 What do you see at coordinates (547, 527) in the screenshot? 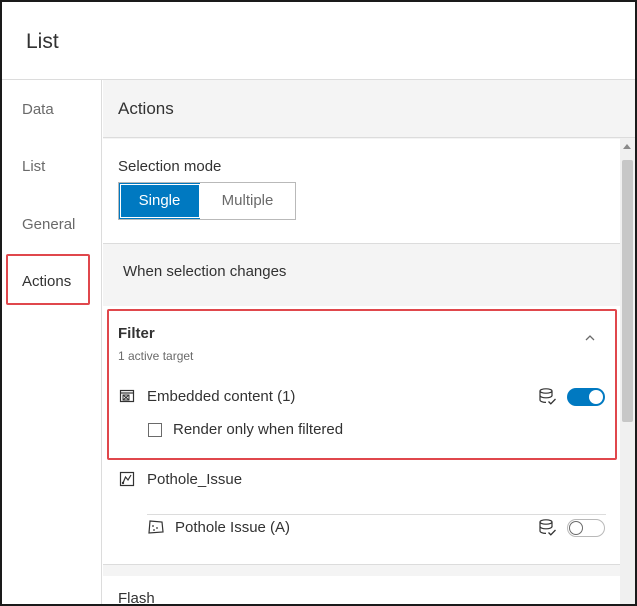
I see `database-check-icon` at bounding box center [547, 527].